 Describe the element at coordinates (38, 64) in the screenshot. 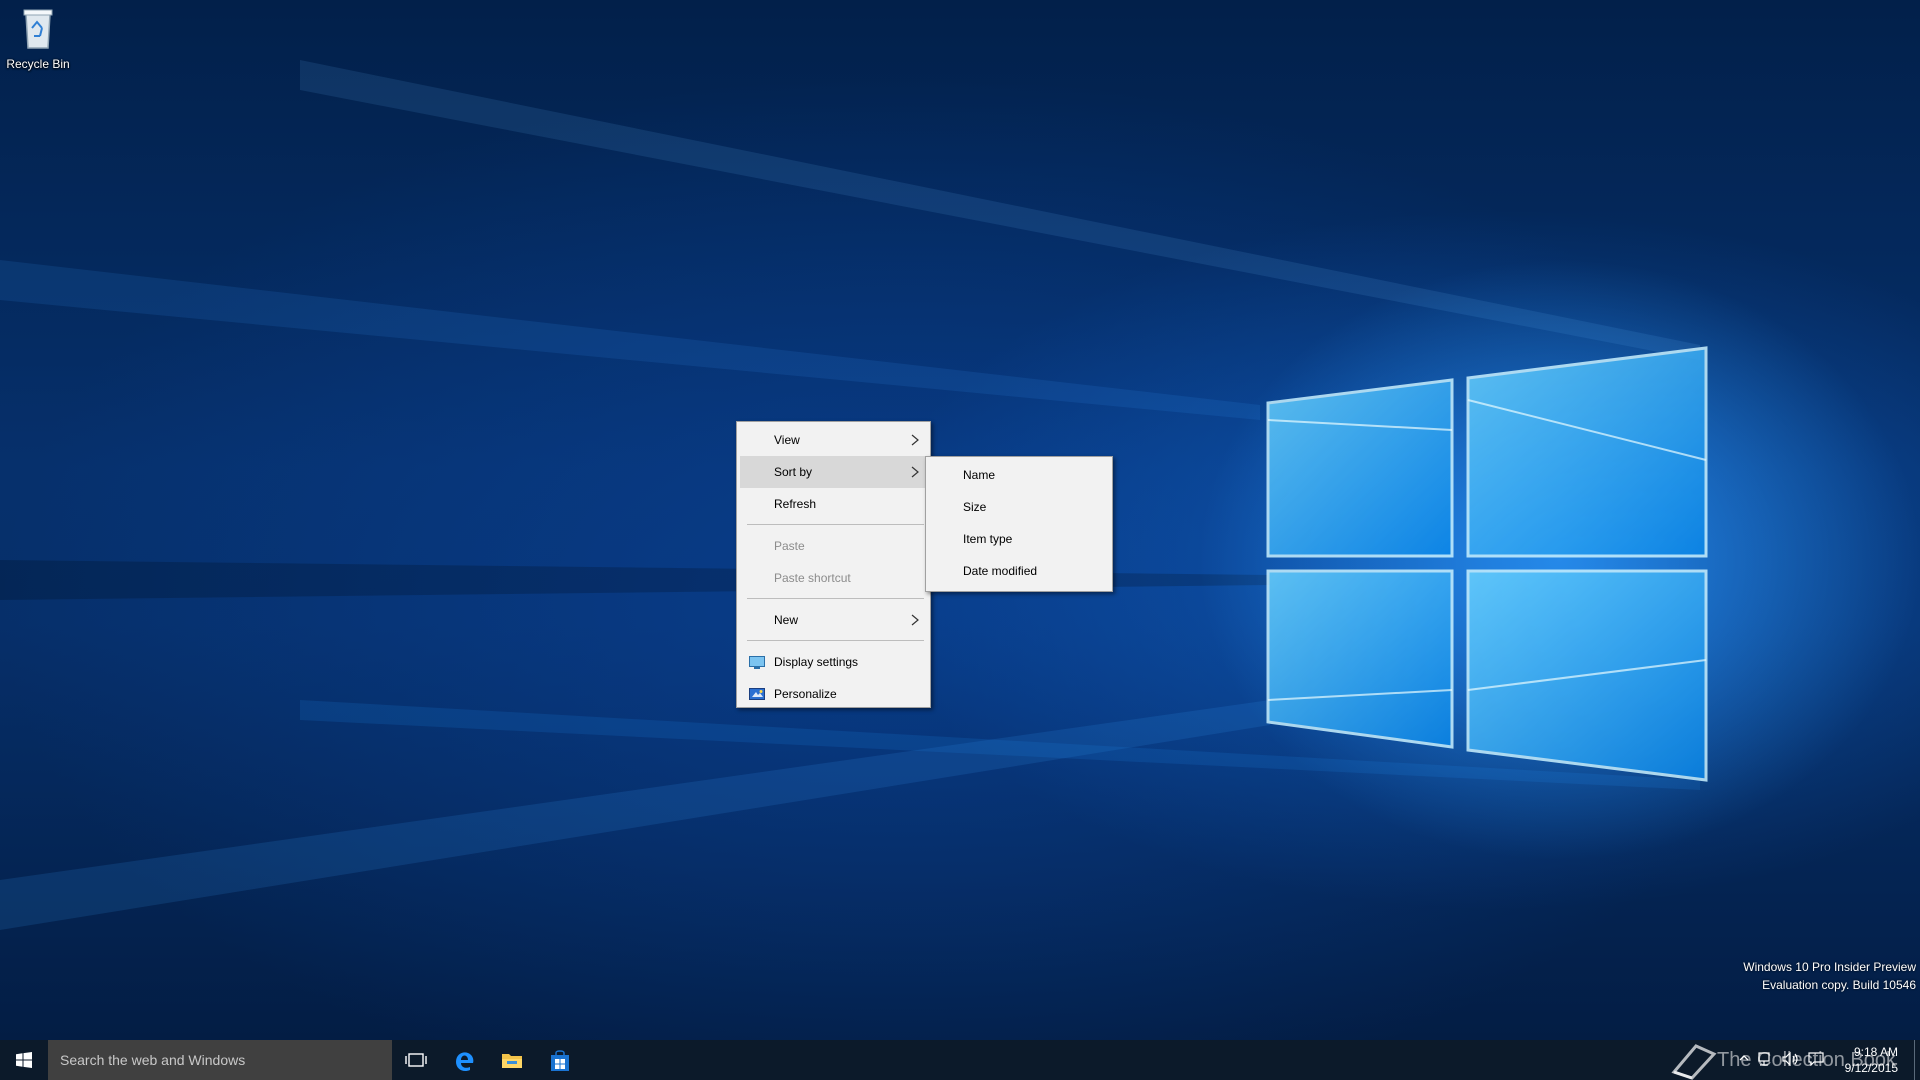

I see `recycle-bin-label: Recycle Bin` at that location.